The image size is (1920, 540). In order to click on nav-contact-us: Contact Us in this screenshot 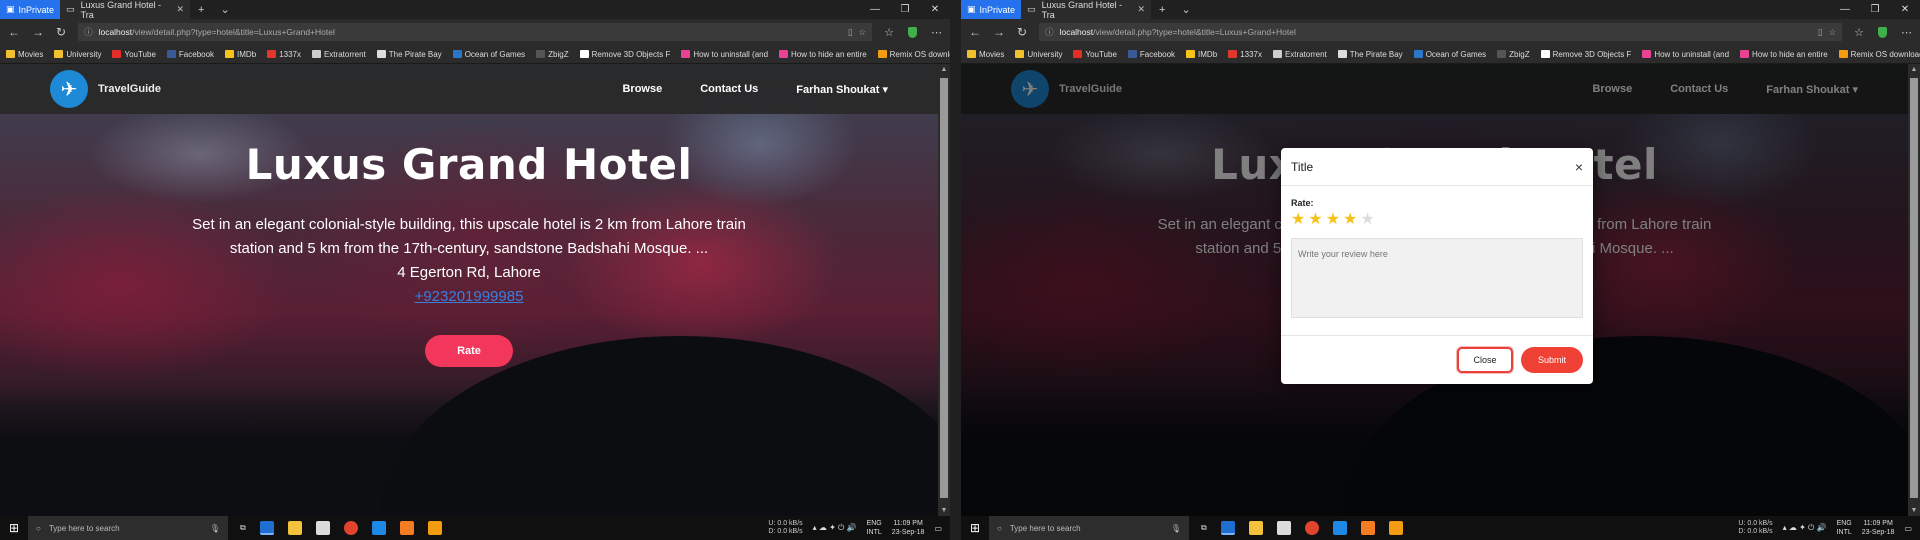, I will do `click(729, 89)`.